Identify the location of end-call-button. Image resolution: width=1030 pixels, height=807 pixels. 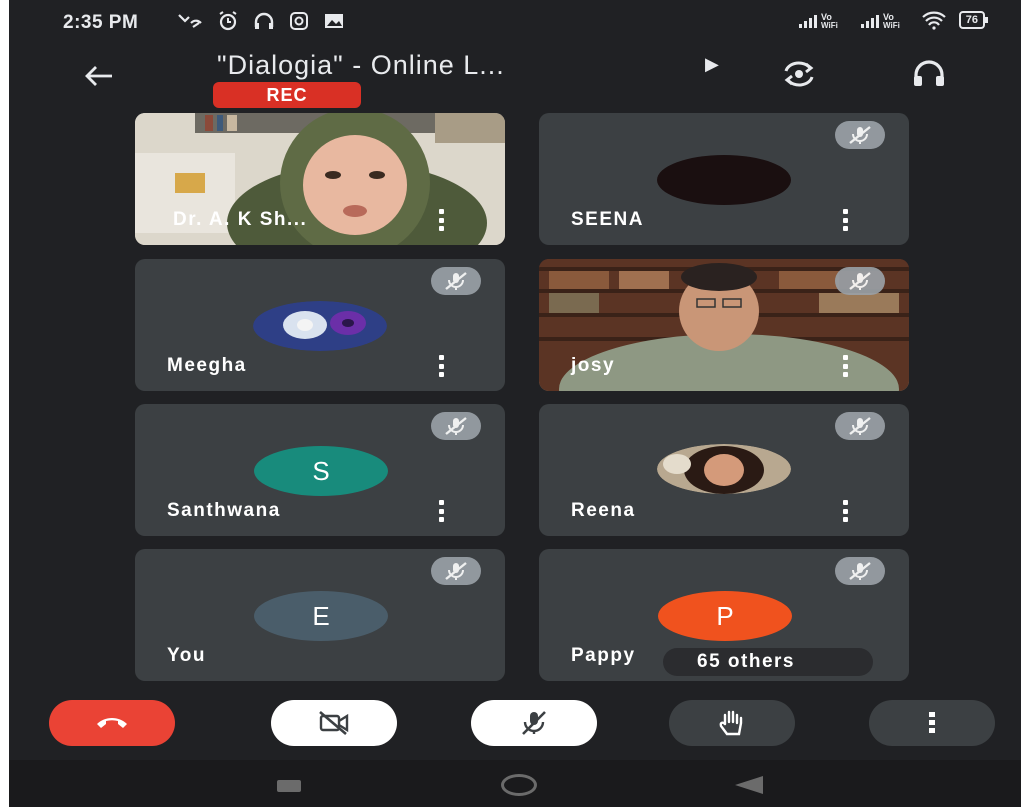
(112, 723).